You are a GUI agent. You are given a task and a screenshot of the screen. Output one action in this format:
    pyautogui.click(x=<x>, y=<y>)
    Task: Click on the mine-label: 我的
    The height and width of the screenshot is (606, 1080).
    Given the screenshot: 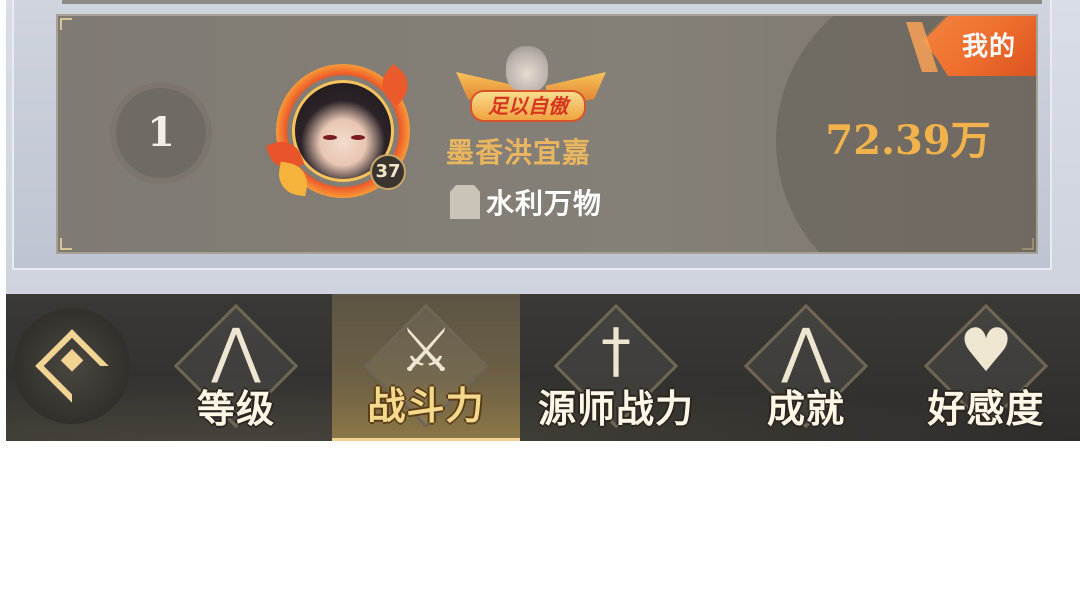 What is the action you would take?
    pyautogui.click(x=988, y=47)
    